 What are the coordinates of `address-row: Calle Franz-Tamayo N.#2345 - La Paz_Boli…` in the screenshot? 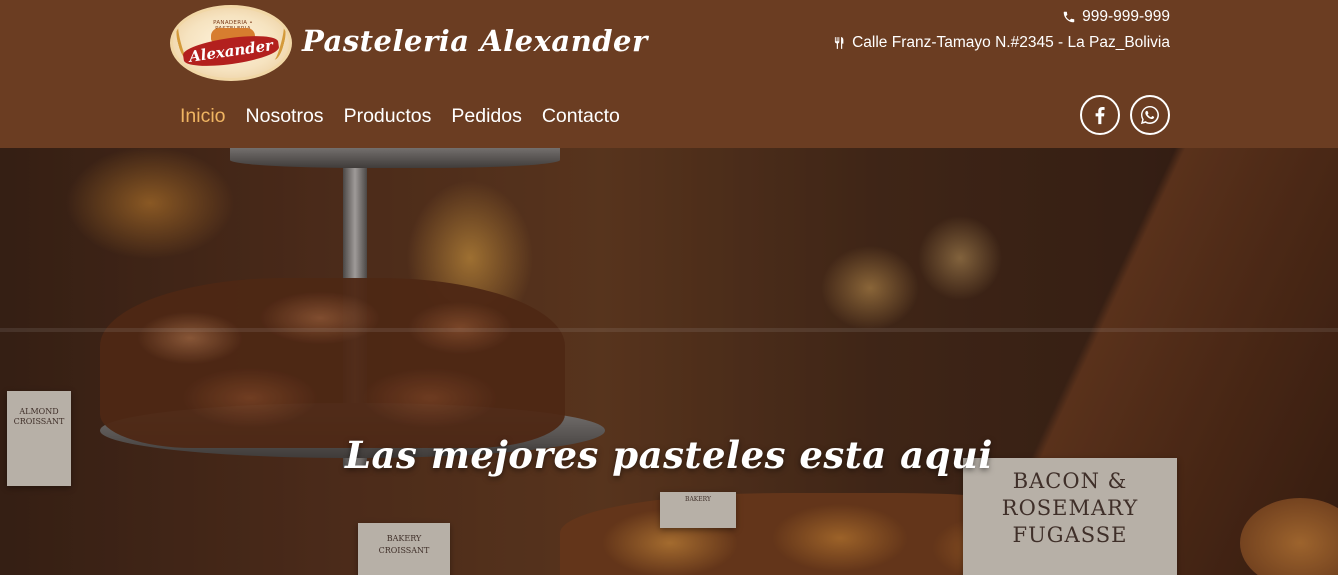 It's located at (1001, 43).